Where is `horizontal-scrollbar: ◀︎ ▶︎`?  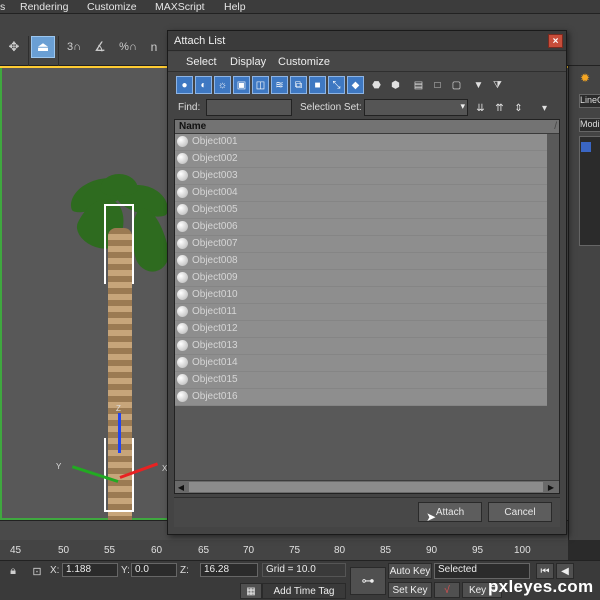 horizontal-scrollbar: ◀︎ ▶︎ is located at coordinates (367, 486).